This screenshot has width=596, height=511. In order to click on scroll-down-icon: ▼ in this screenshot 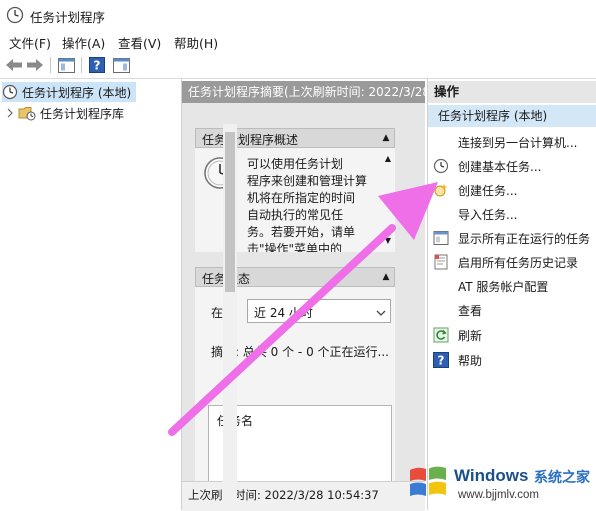, I will do `click(388, 240)`.